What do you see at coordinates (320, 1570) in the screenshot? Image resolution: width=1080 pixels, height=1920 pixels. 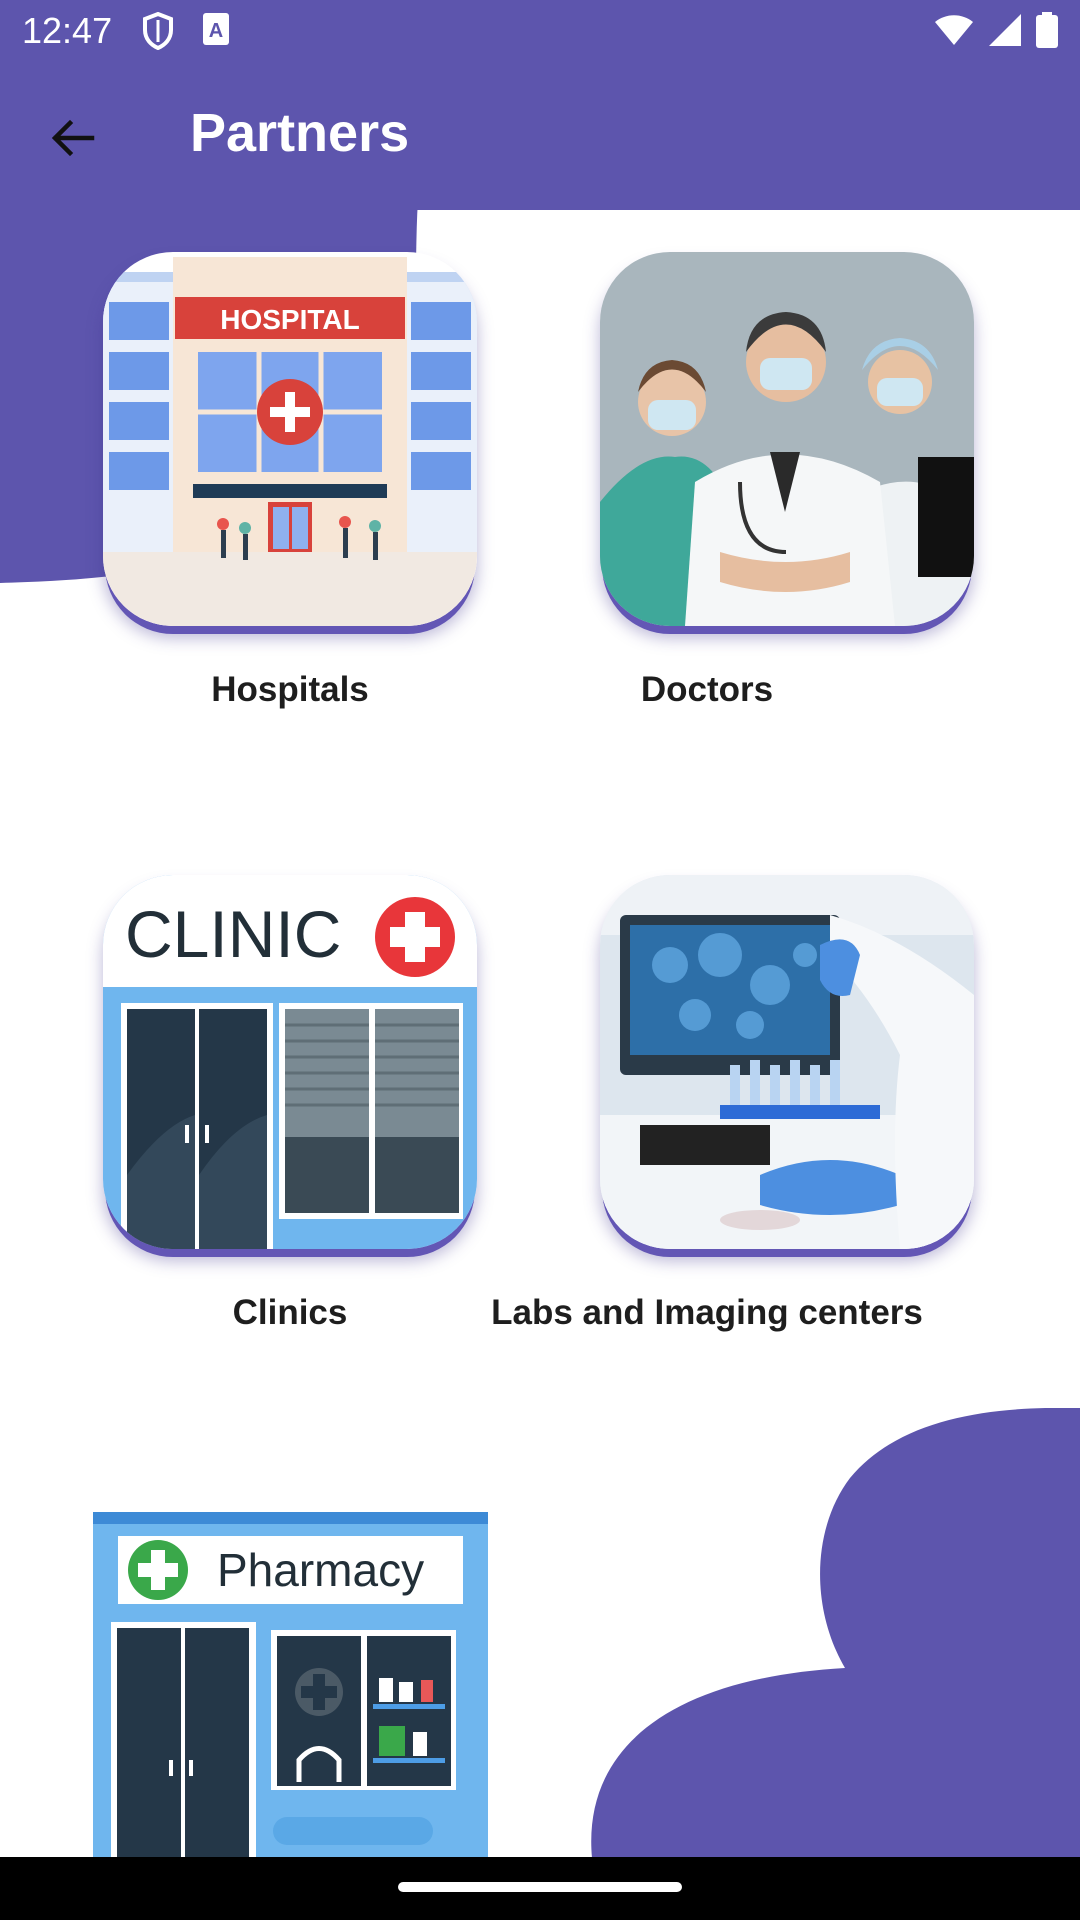 I see `pharmacy-sign-text: Pharmacy` at bounding box center [320, 1570].